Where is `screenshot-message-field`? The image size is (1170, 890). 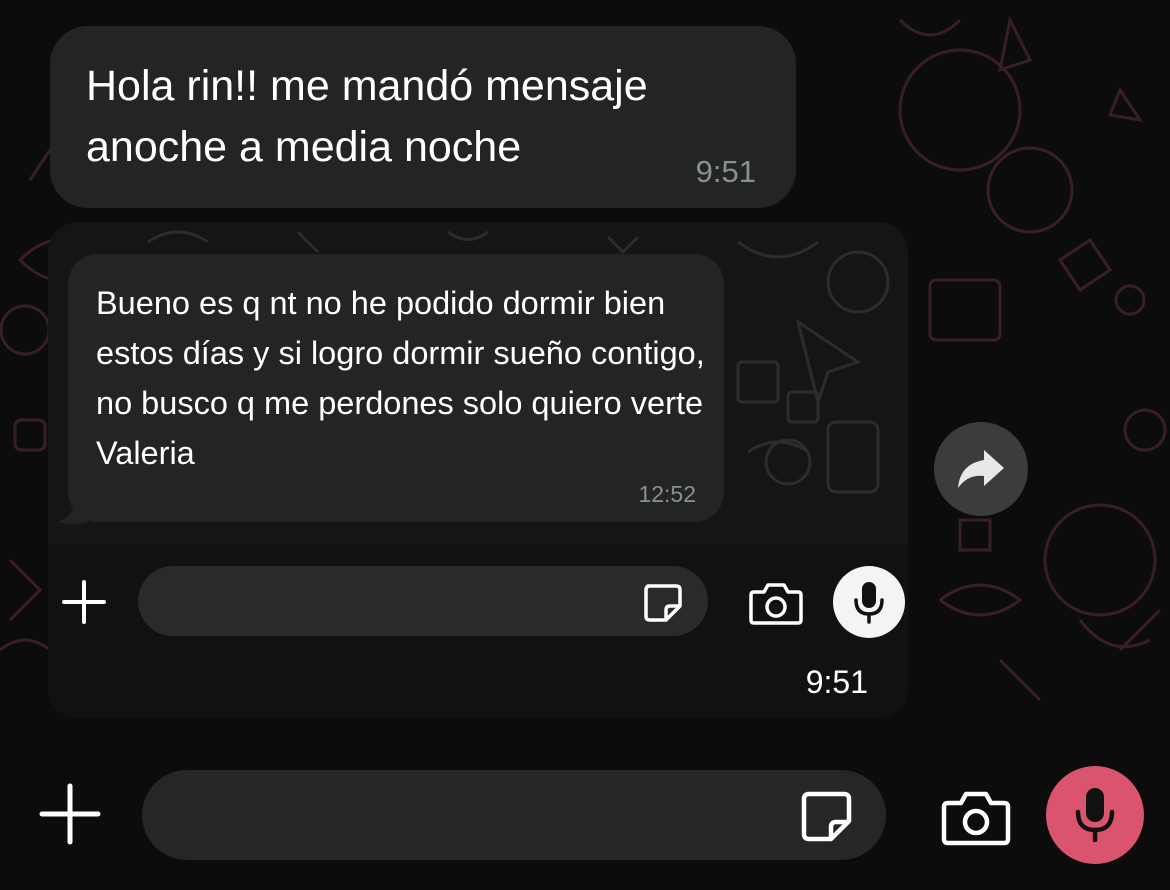
screenshot-message-field is located at coordinates (423, 601).